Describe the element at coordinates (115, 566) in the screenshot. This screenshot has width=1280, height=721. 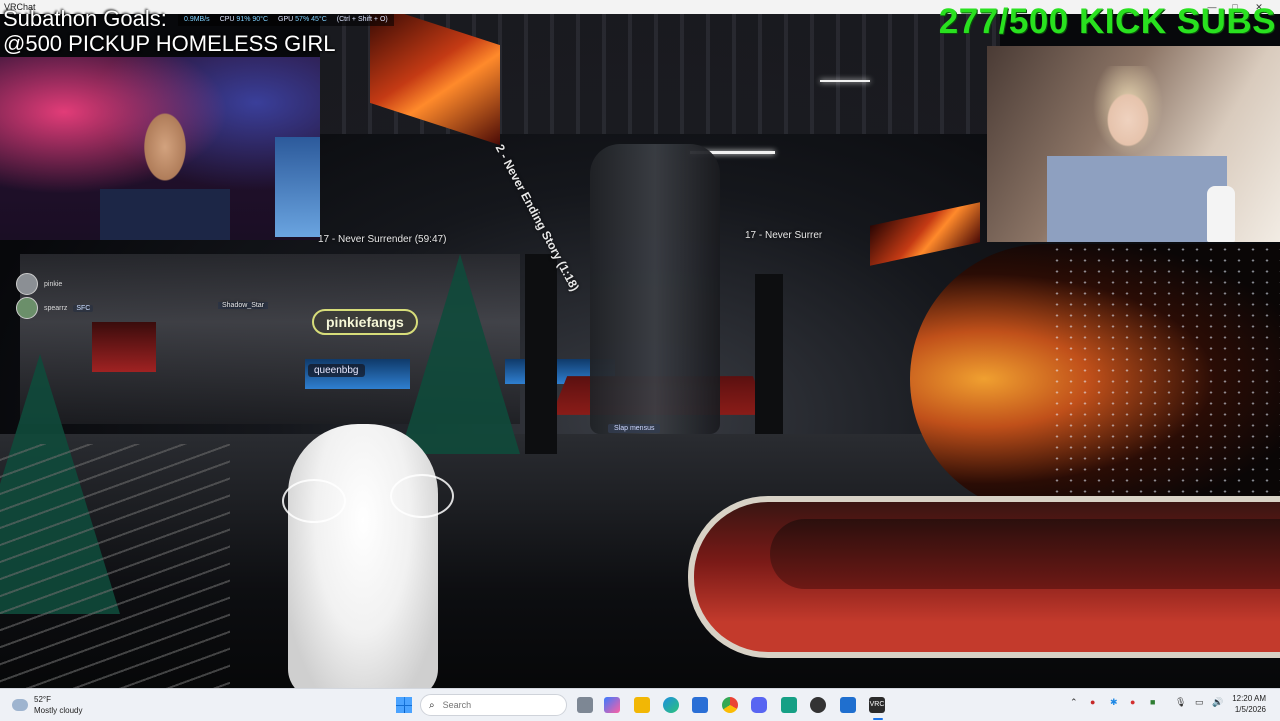
I see `railing` at that location.